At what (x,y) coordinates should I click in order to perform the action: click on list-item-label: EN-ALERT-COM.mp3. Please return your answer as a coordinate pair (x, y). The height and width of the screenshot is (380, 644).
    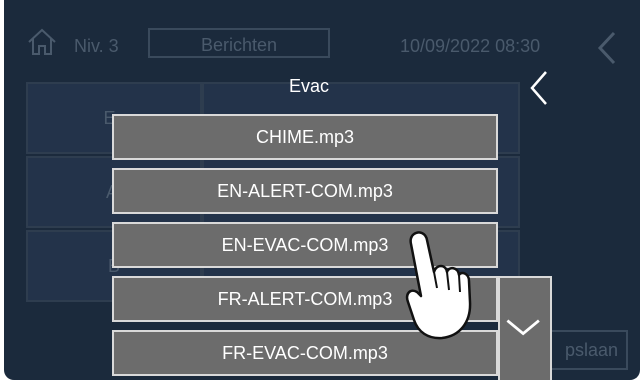
    Looking at the image, I should click on (305, 190).